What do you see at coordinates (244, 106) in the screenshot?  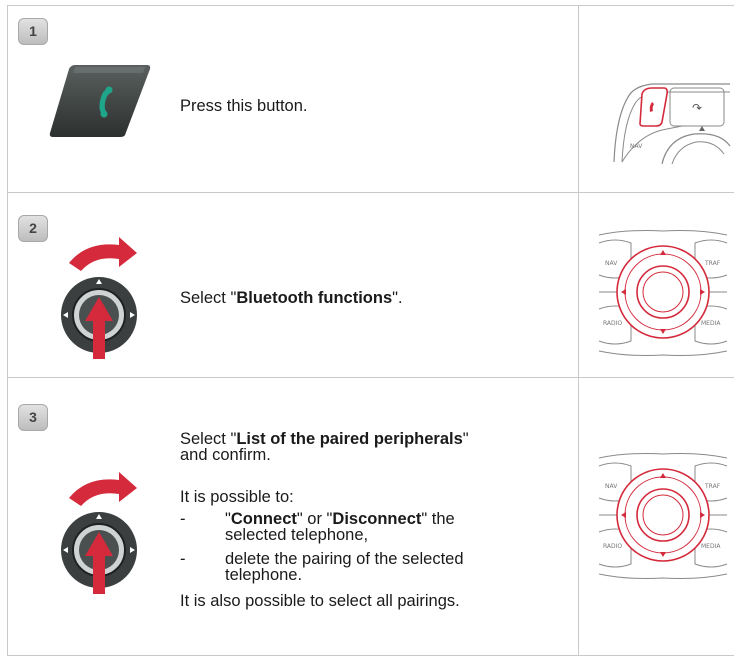 I see `step-1-instruction: Press this button.` at bounding box center [244, 106].